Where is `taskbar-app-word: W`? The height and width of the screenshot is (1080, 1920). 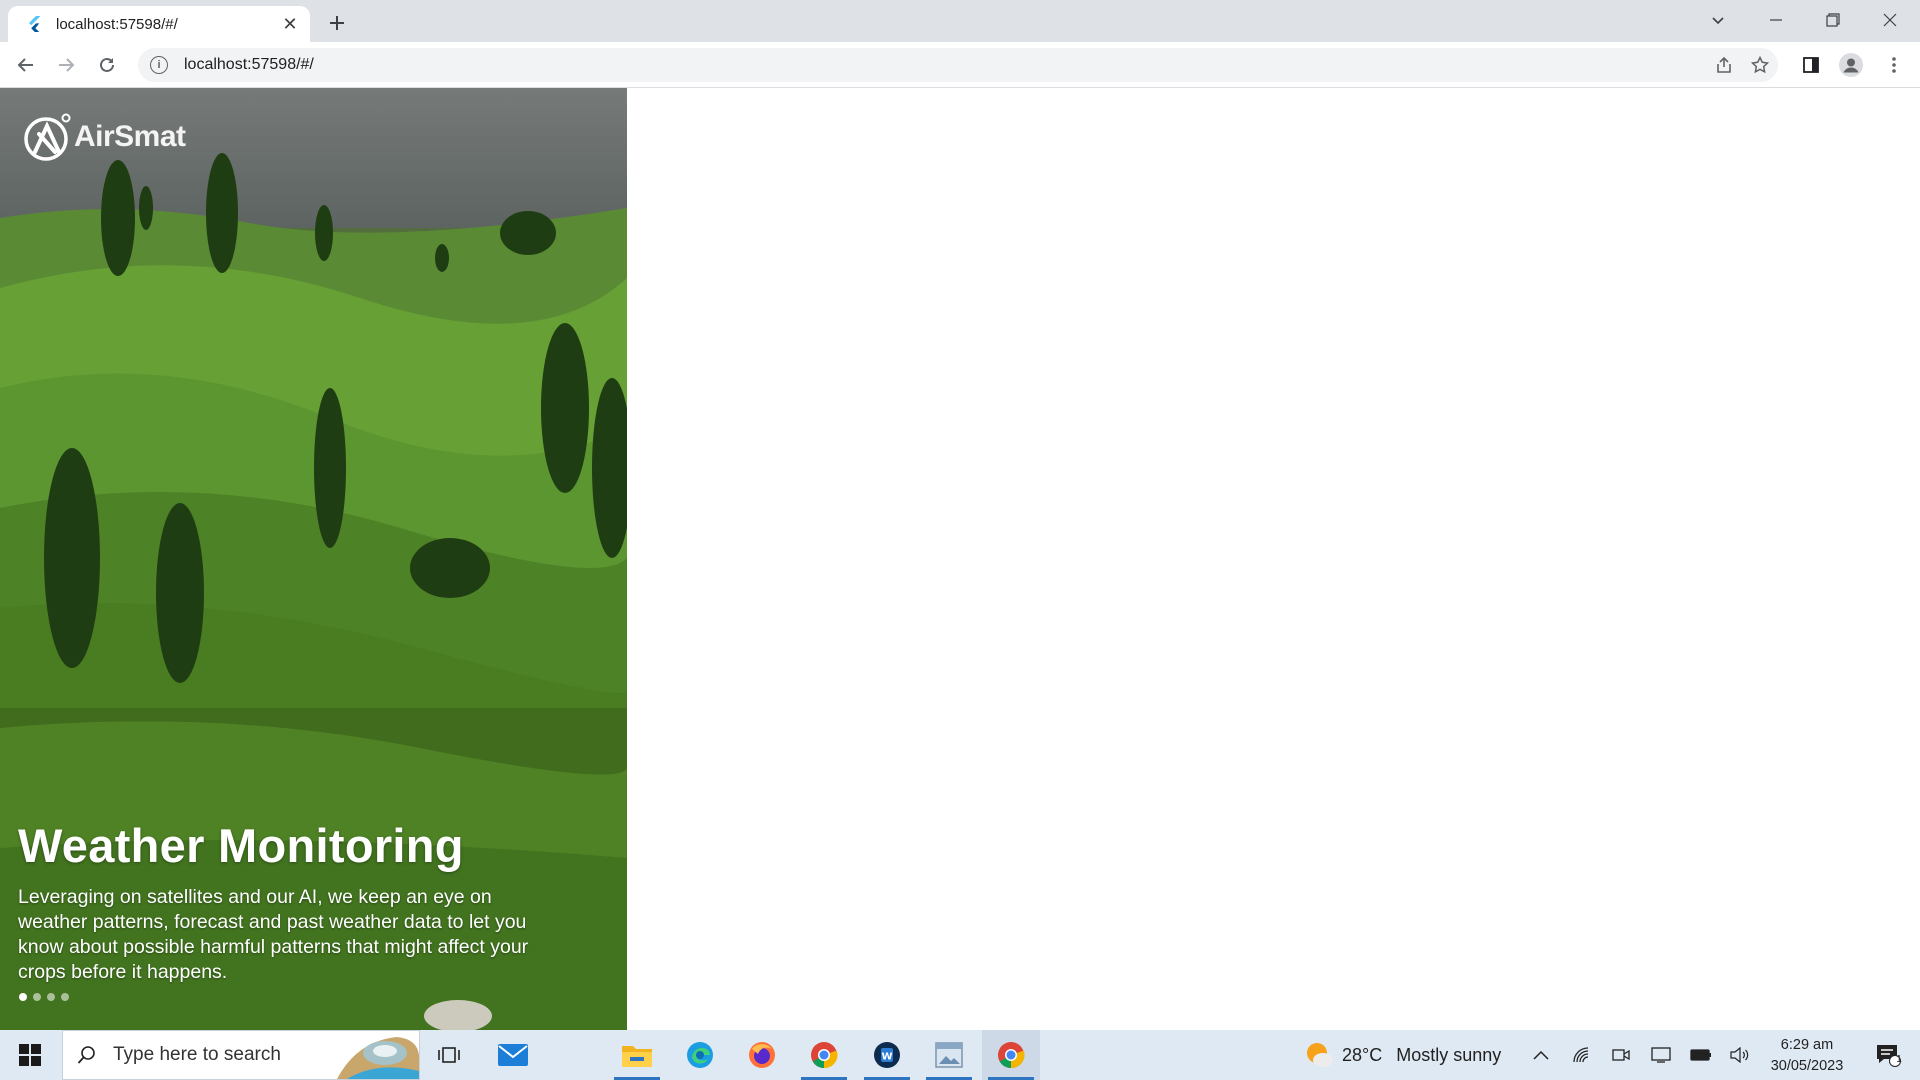 taskbar-app-word: W is located at coordinates (887, 1055).